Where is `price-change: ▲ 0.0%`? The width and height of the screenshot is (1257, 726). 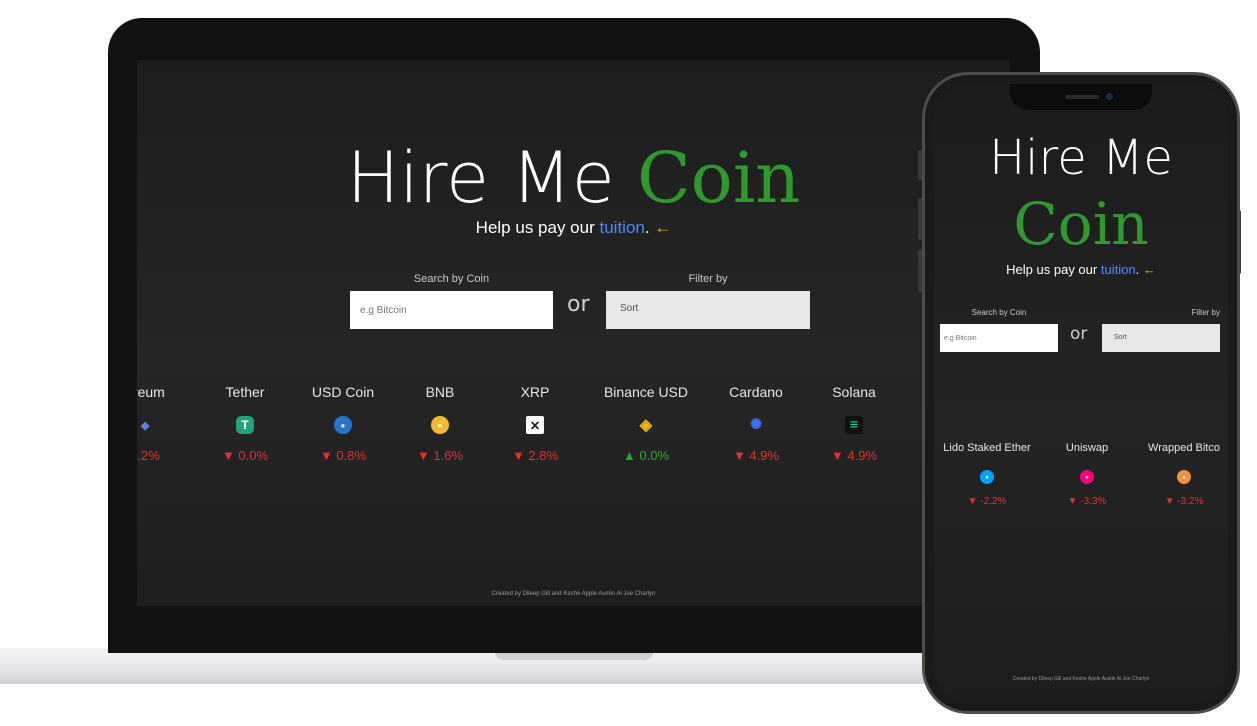
price-change: ▲ 0.0% is located at coordinates (646, 455).